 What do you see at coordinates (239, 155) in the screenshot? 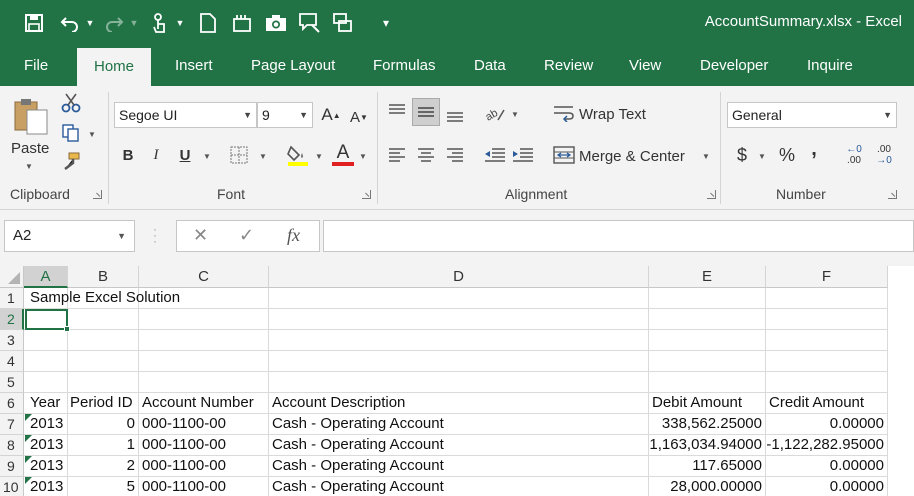
I see `borders-icon` at bounding box center [239, 155].